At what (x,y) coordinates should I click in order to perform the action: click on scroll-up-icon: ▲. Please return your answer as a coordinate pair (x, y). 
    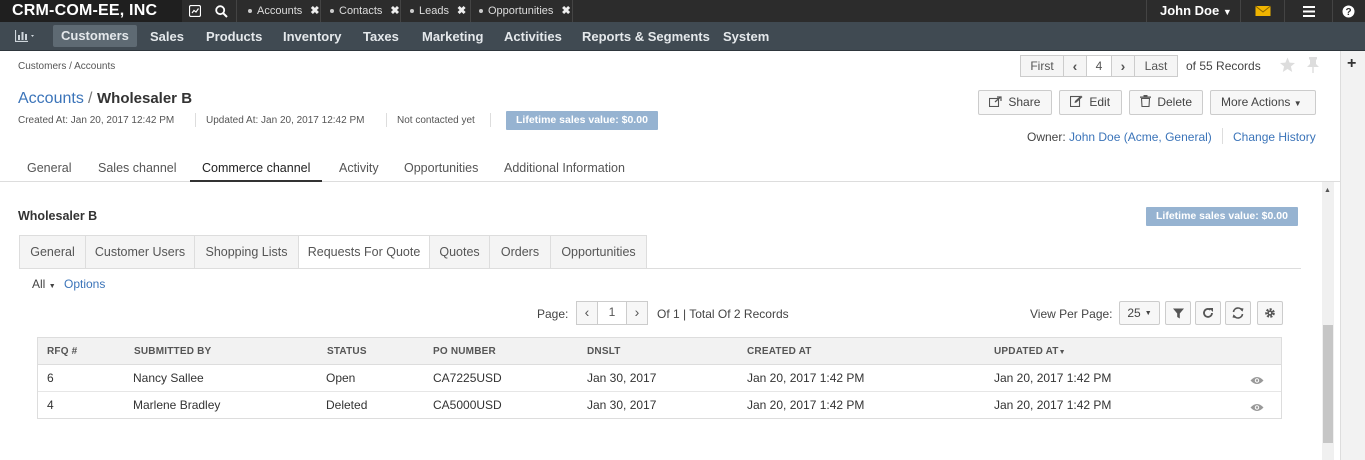
    Looking at the image, I should click on (1327, 190).